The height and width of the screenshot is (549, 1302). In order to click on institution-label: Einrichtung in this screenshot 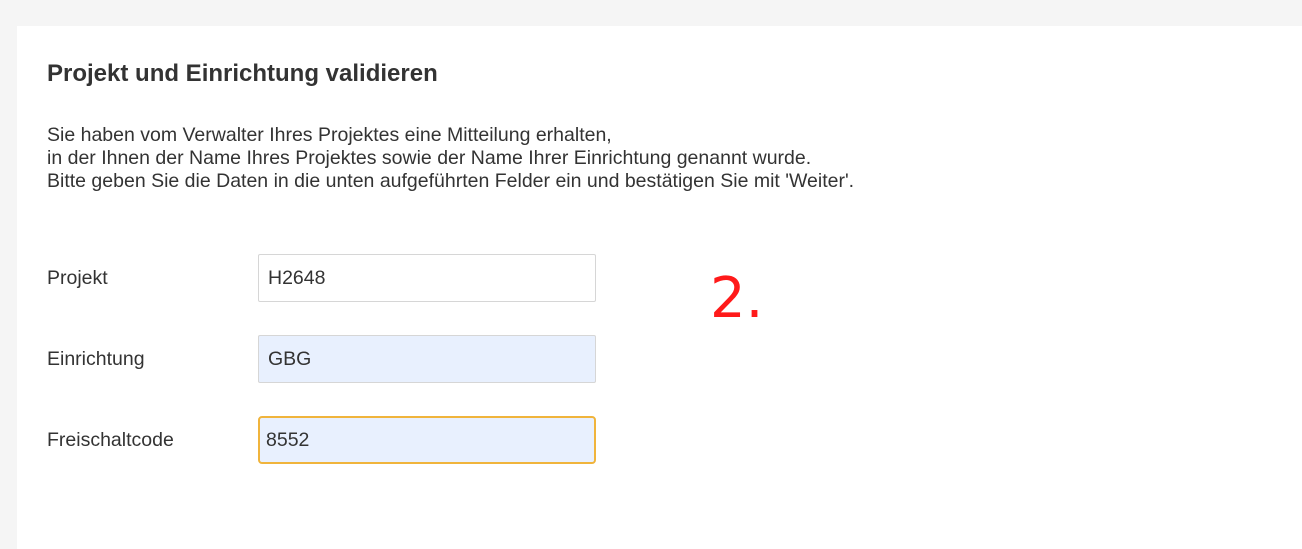, I will do `click(96, 359)`.